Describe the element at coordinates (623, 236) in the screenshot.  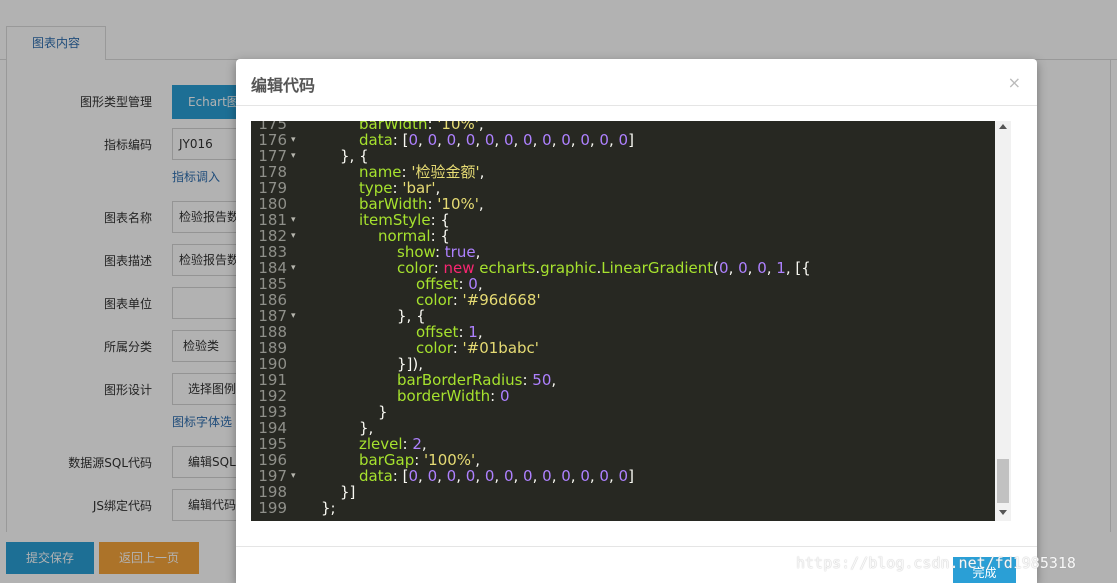
I see `code-line: 182 ▾ normal: {` at that location.